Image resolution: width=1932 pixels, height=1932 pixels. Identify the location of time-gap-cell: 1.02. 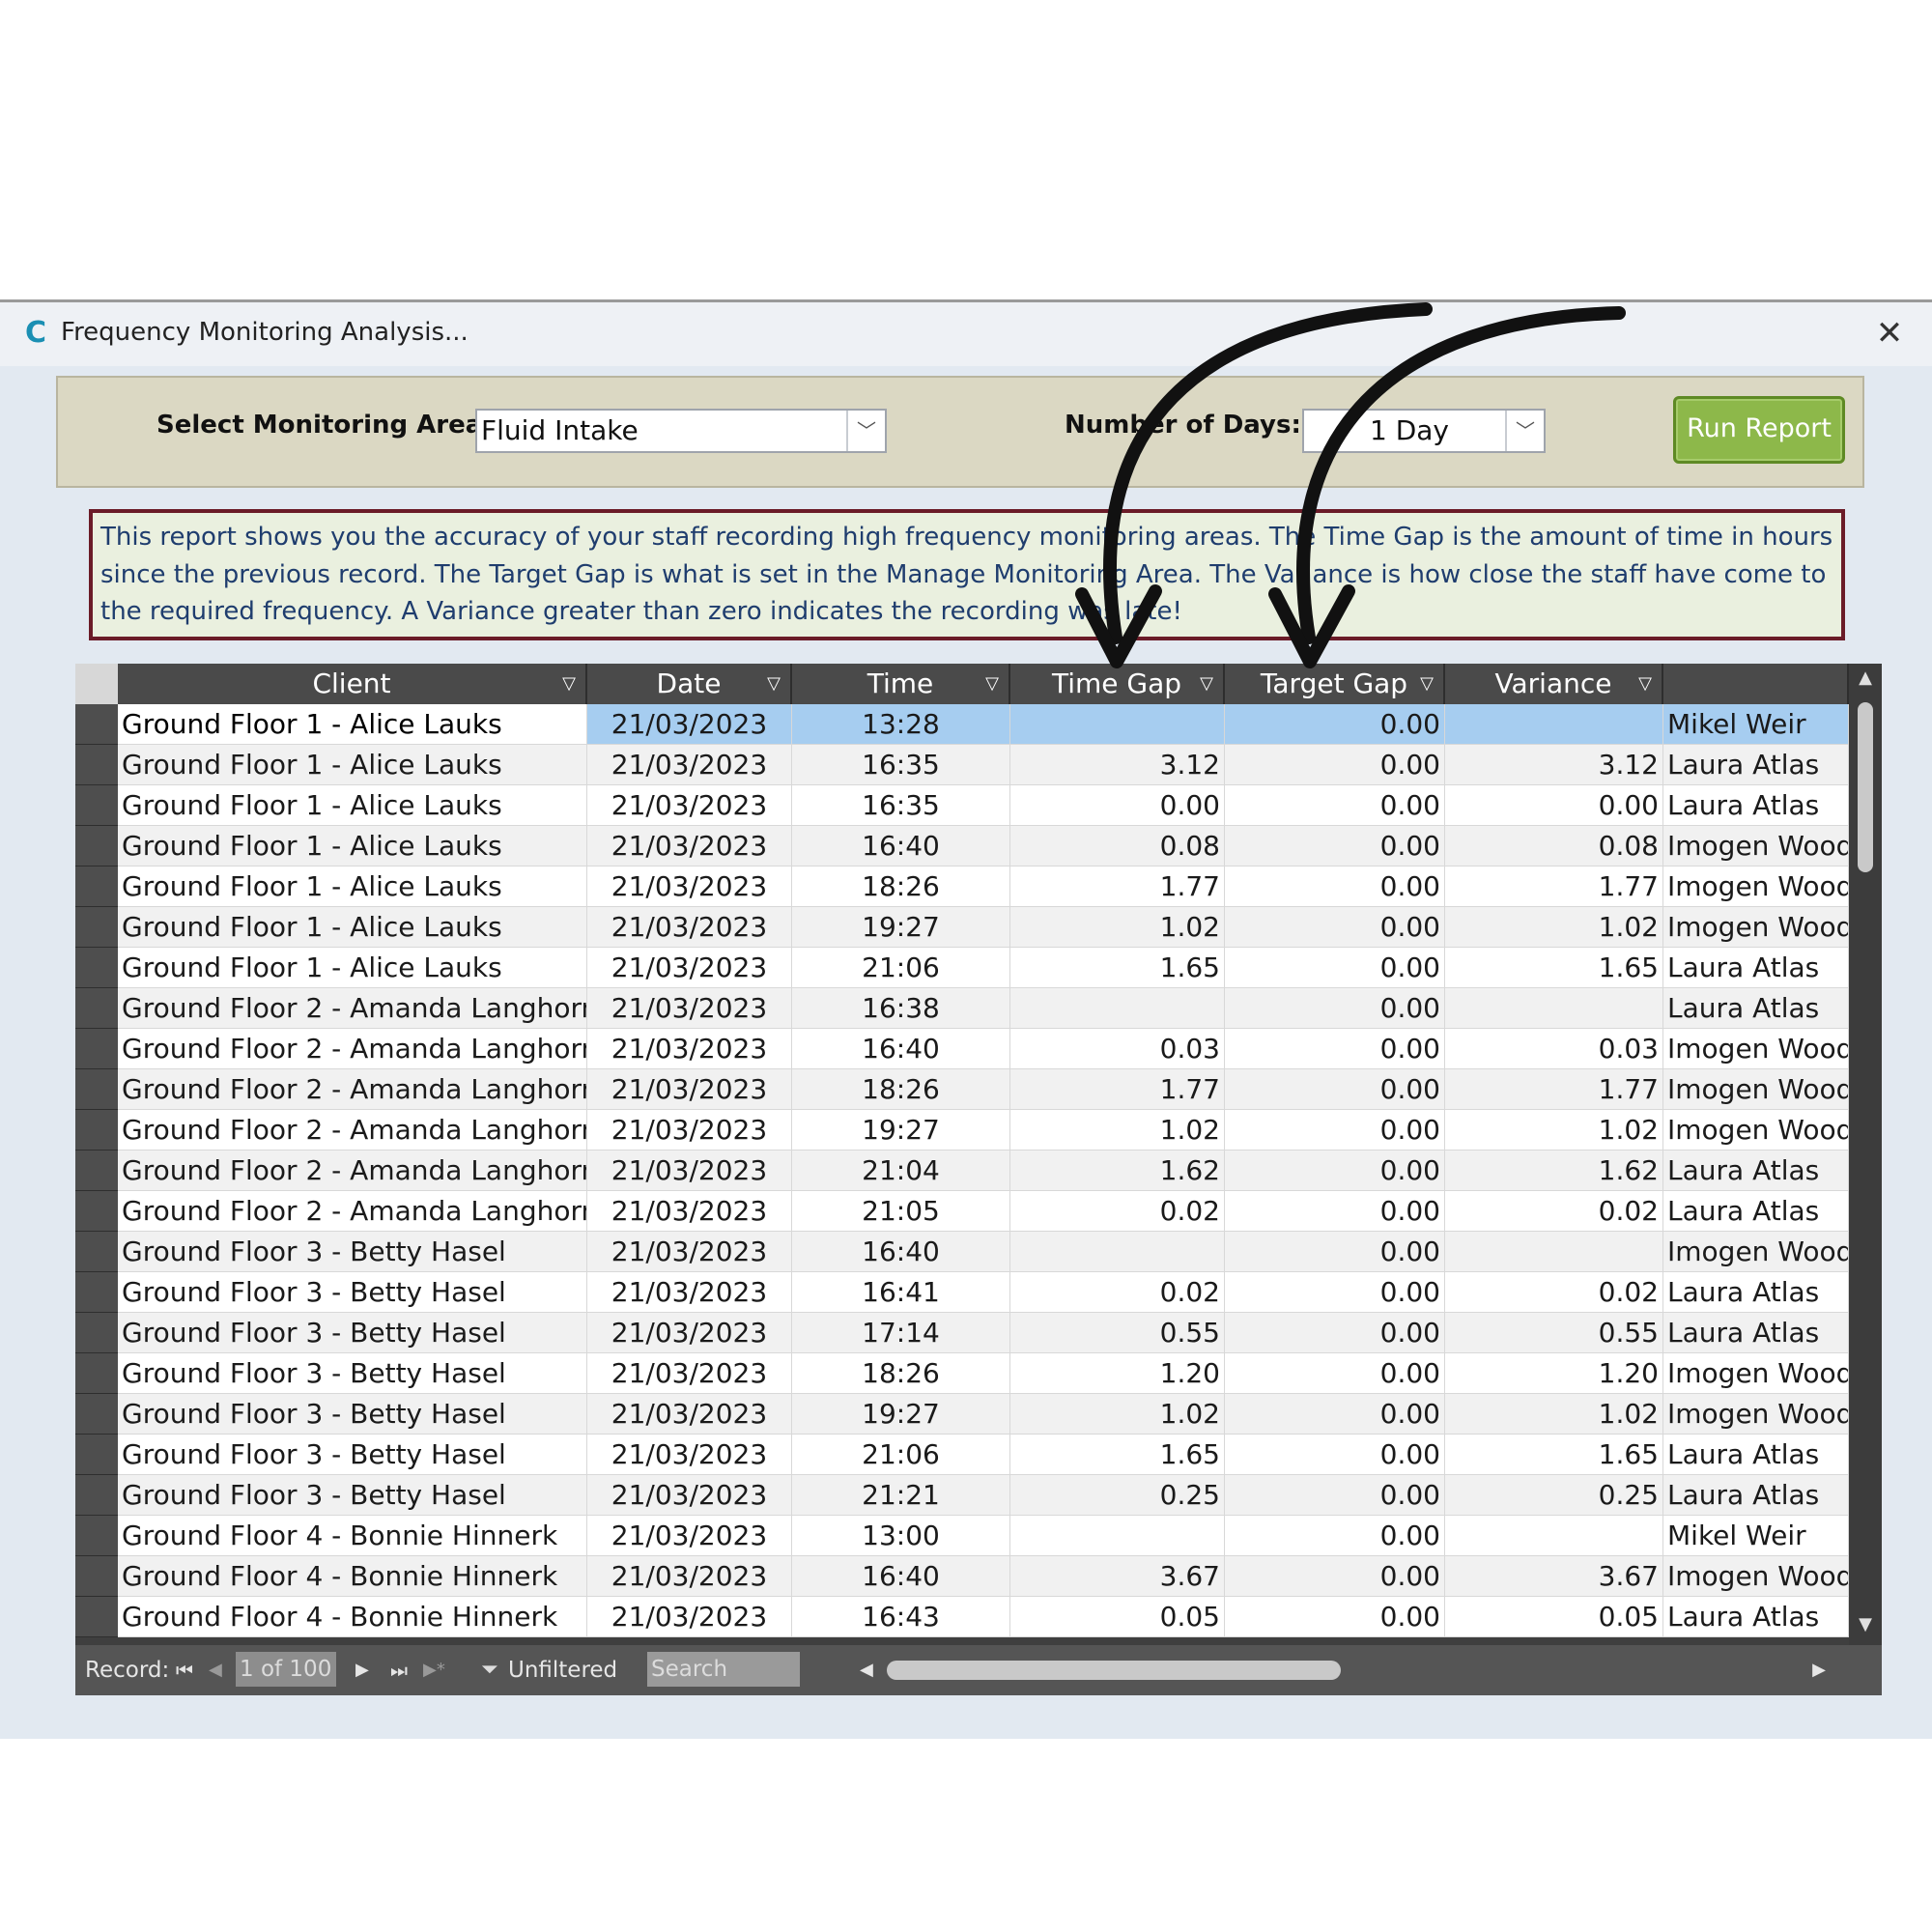
(1117, 1130).